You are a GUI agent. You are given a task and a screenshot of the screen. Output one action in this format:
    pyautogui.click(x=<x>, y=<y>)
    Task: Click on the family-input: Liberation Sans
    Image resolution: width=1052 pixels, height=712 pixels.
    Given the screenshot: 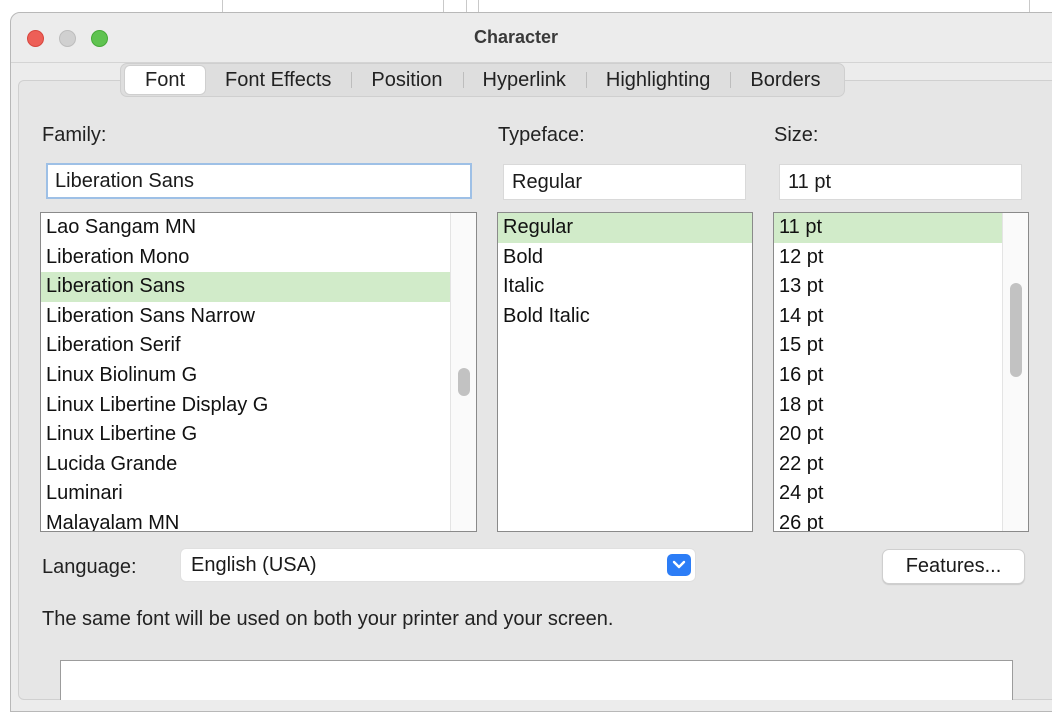 What is the action you would take?
    pyautogui.click(x=259, y=181)
    